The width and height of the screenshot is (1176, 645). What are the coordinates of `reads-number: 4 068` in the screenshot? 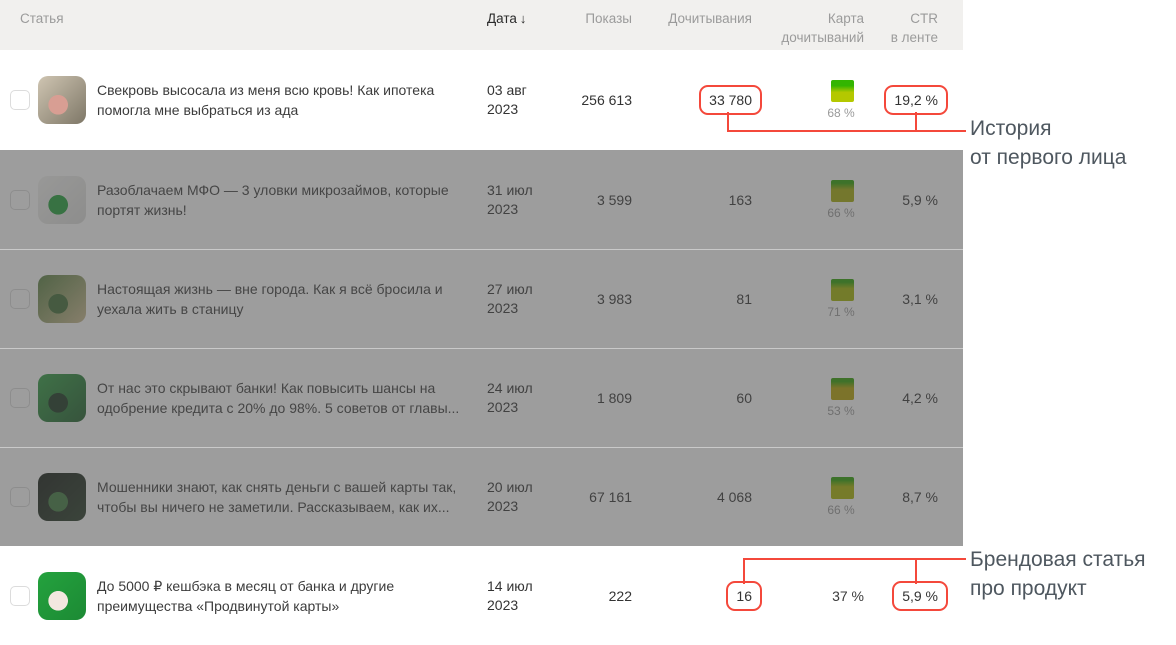 It's located at (734, 497).